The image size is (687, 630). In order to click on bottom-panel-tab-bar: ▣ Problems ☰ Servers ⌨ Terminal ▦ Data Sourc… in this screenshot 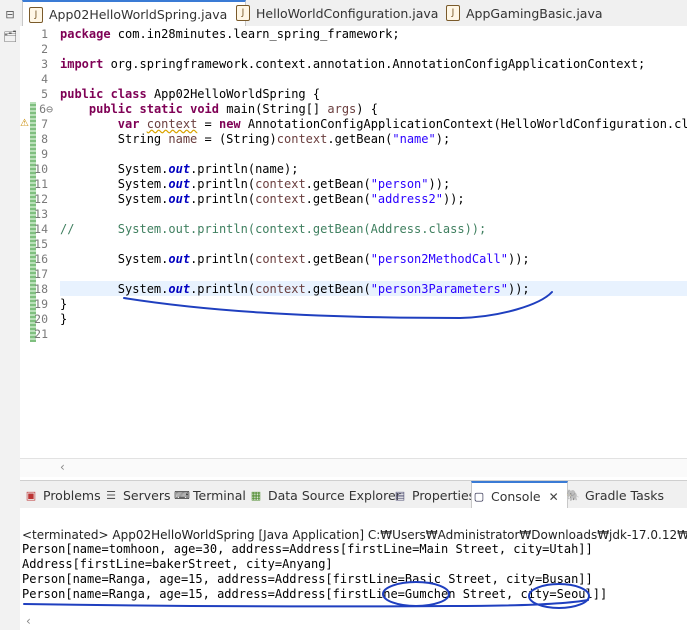, I will do `click(353, 495)`.